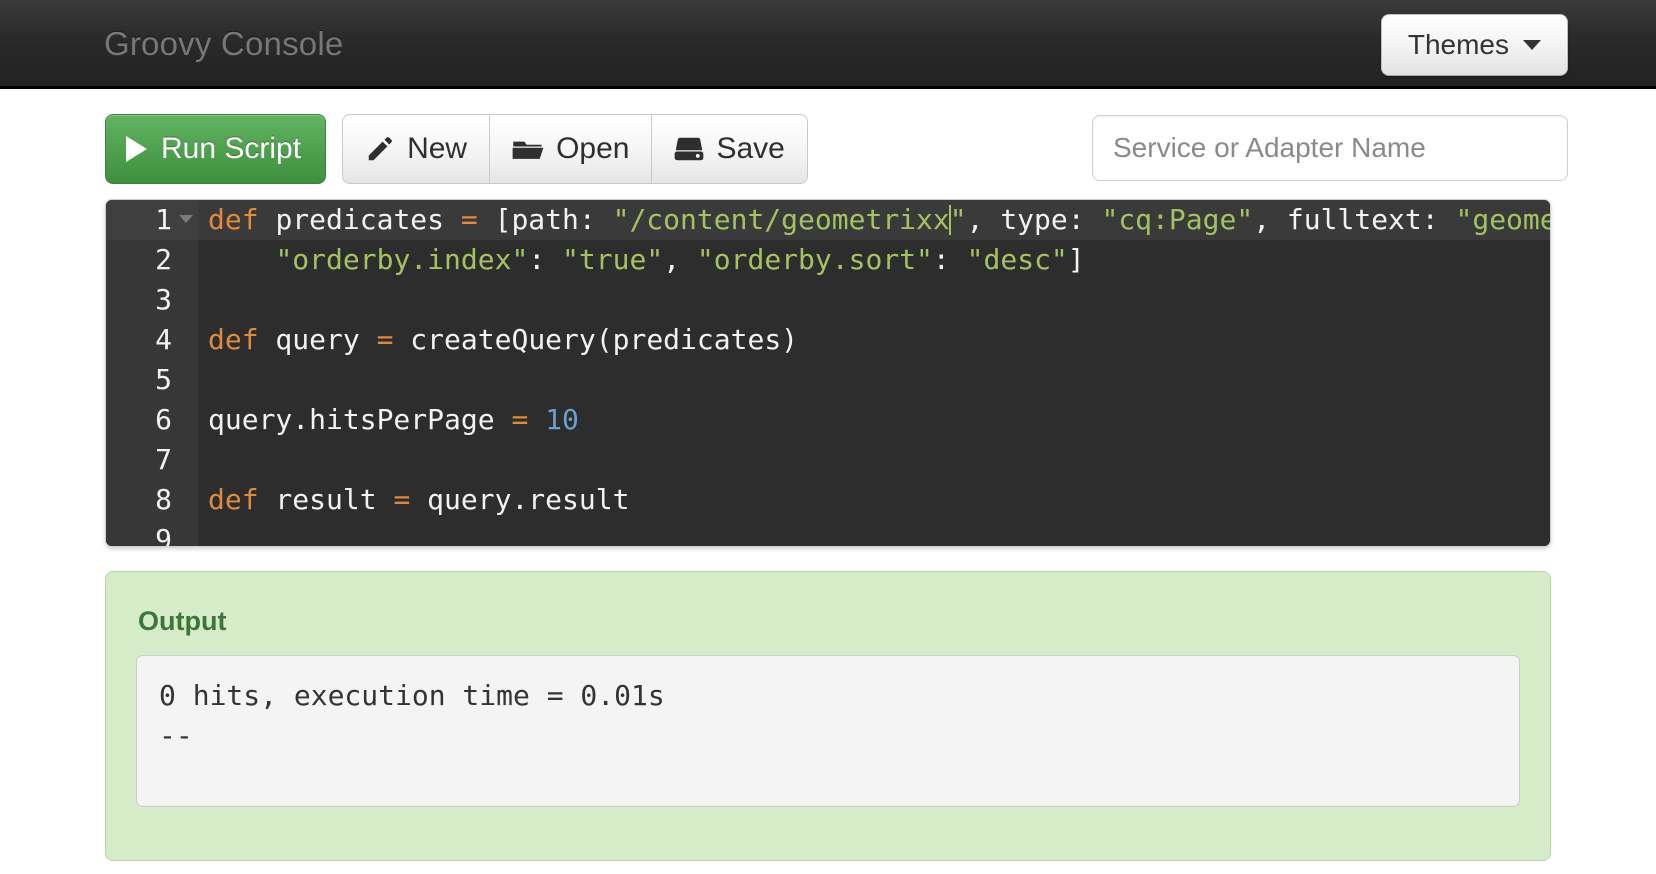 The width and height of the screenshot is (1656, 874). What do you see at coordinates (1076, 259) in the screenshot?
I see `code-token: ]` at bounding box center [1076, 259].